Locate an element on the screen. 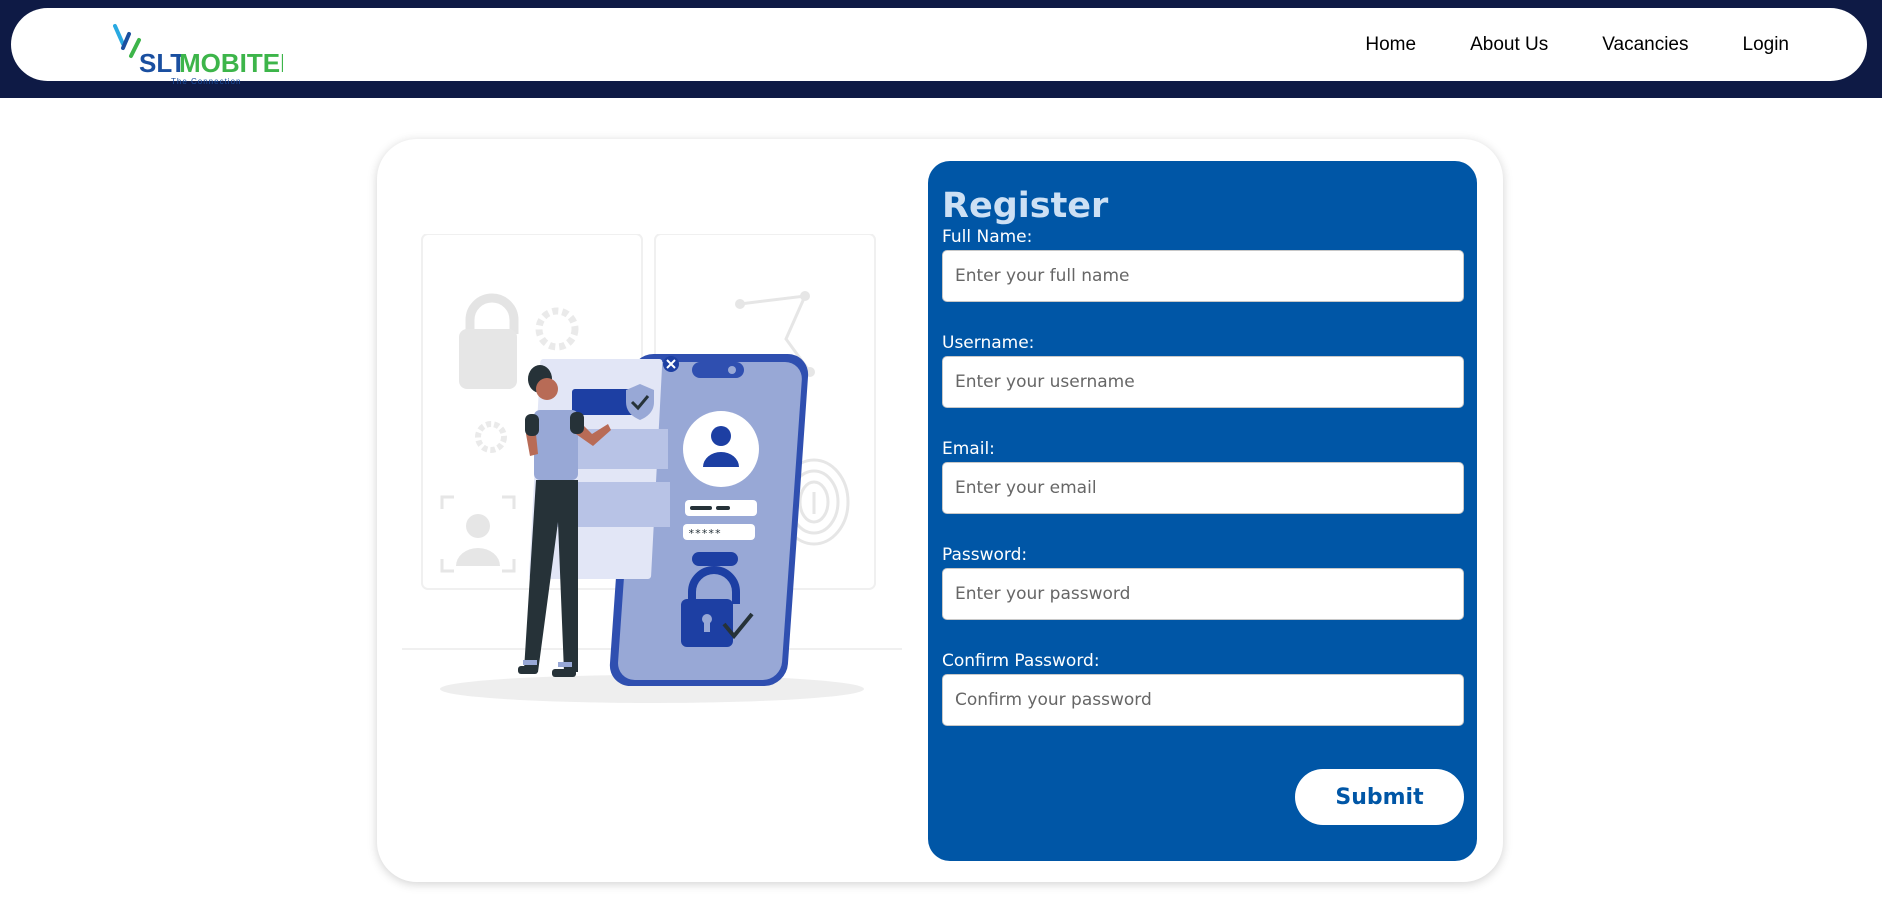  password-label: Password: is located at coordinates (985, 555).